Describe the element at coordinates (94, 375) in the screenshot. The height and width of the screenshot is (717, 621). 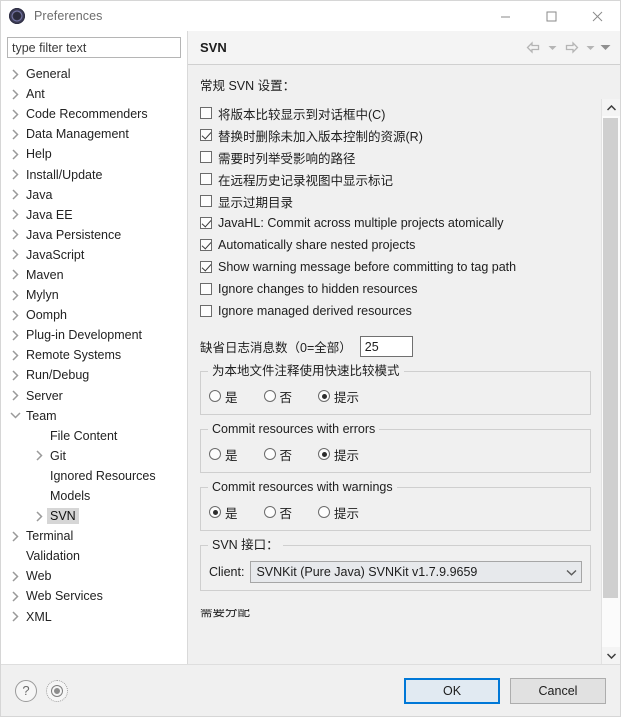
I see `sidebar-item-run-debug: Run/Debug` at that location.